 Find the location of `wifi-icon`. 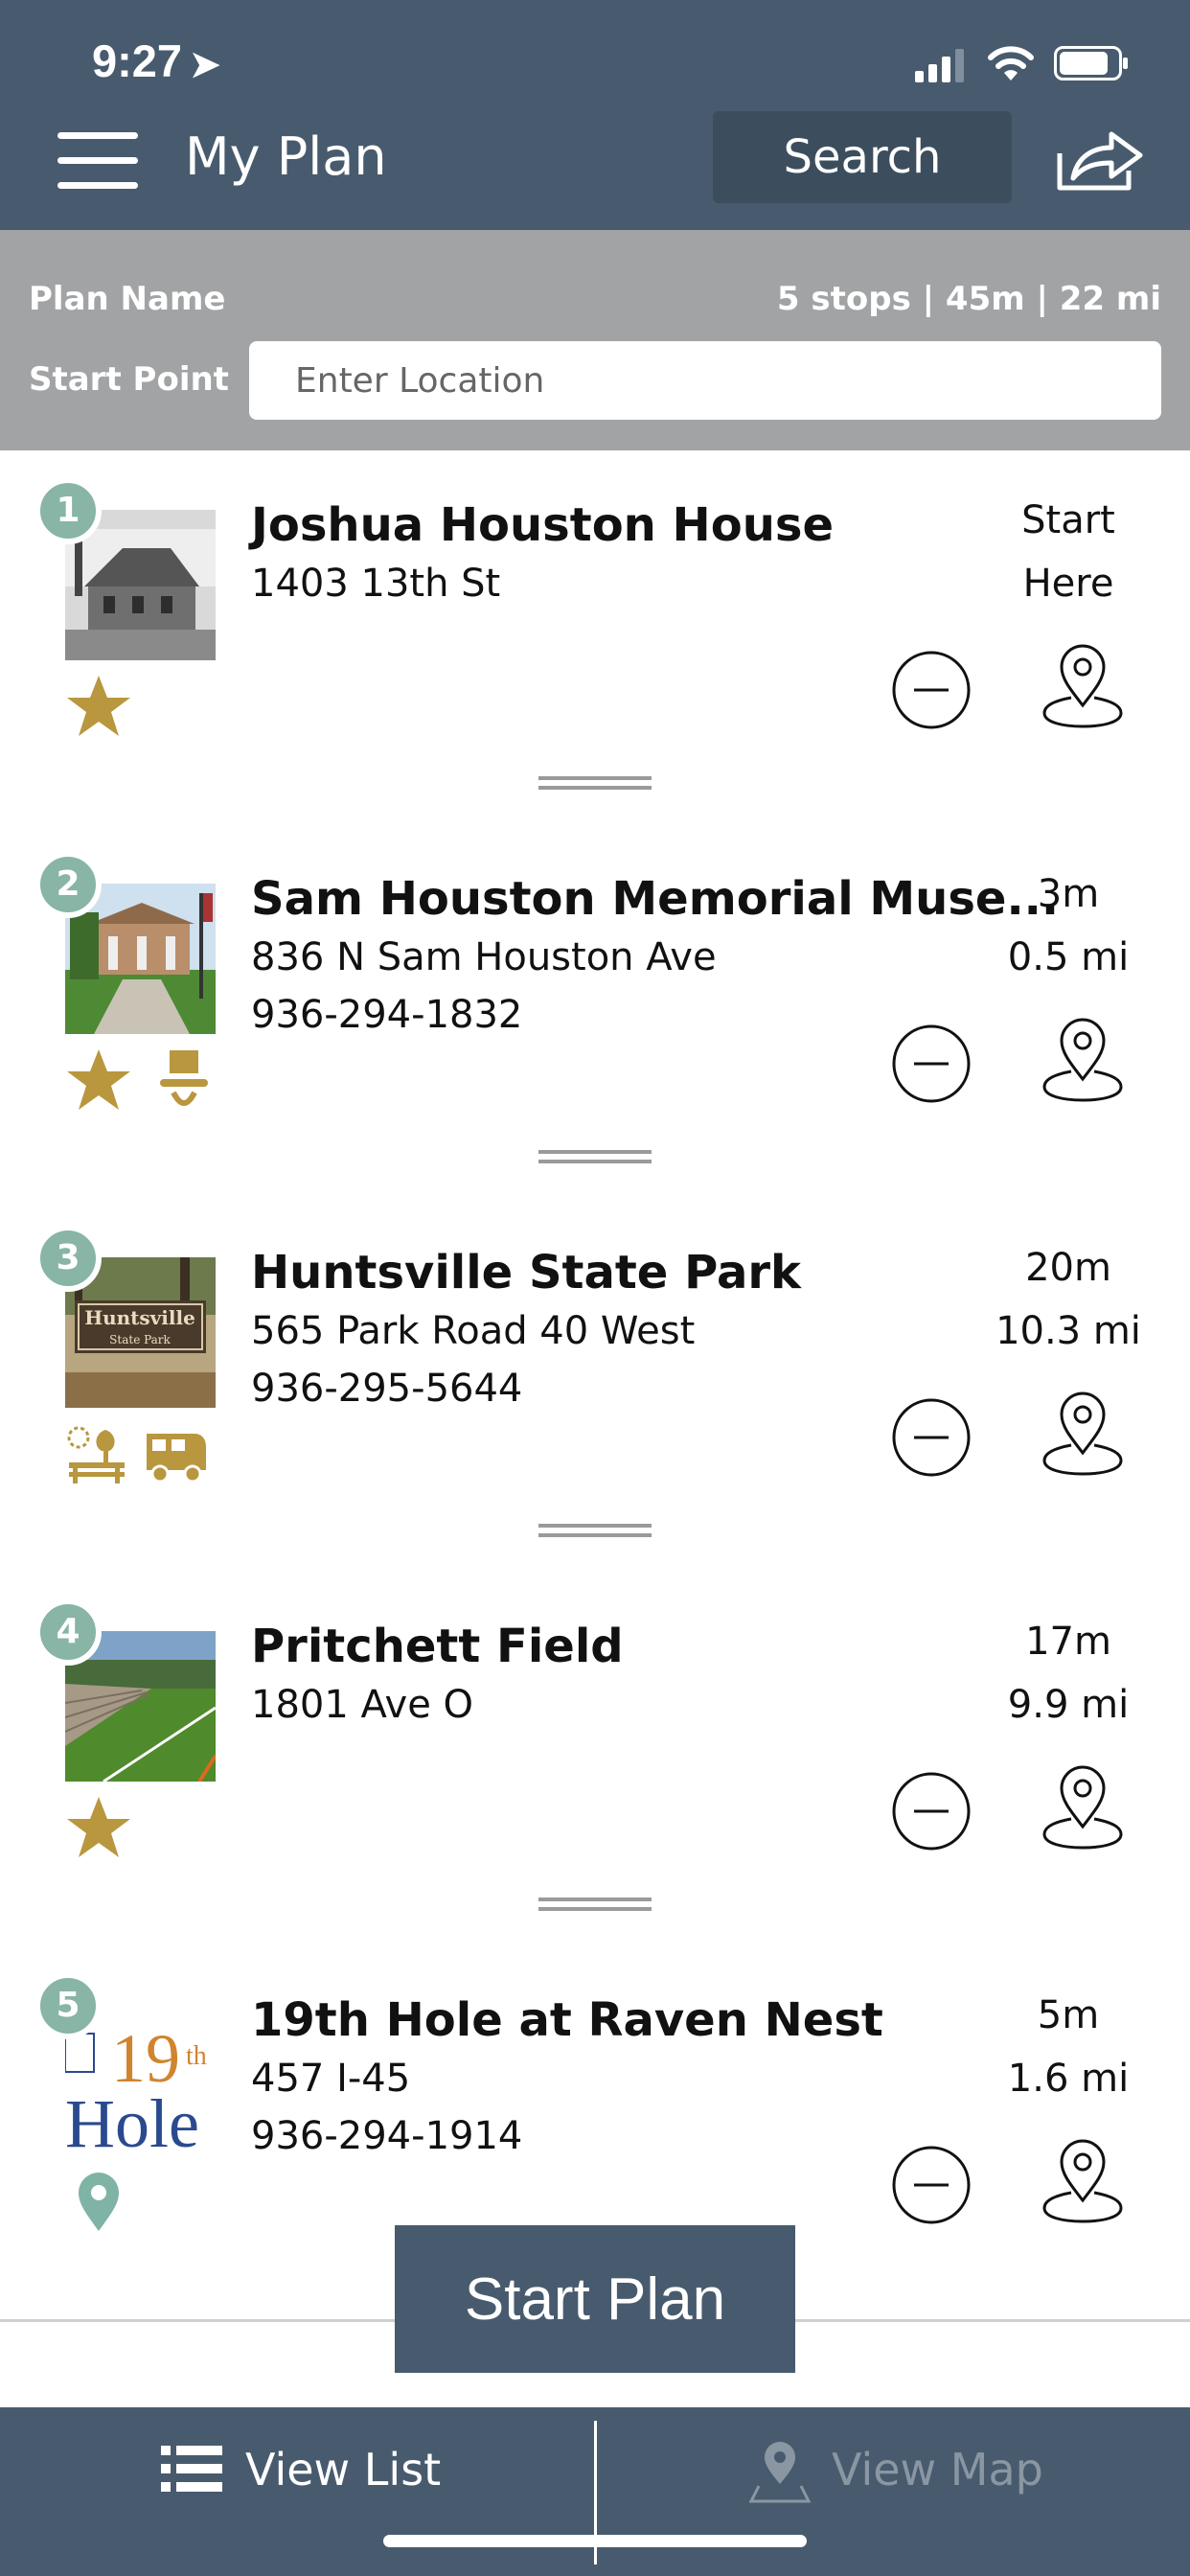

wifi-icon is located at coordinates (1011, 63).